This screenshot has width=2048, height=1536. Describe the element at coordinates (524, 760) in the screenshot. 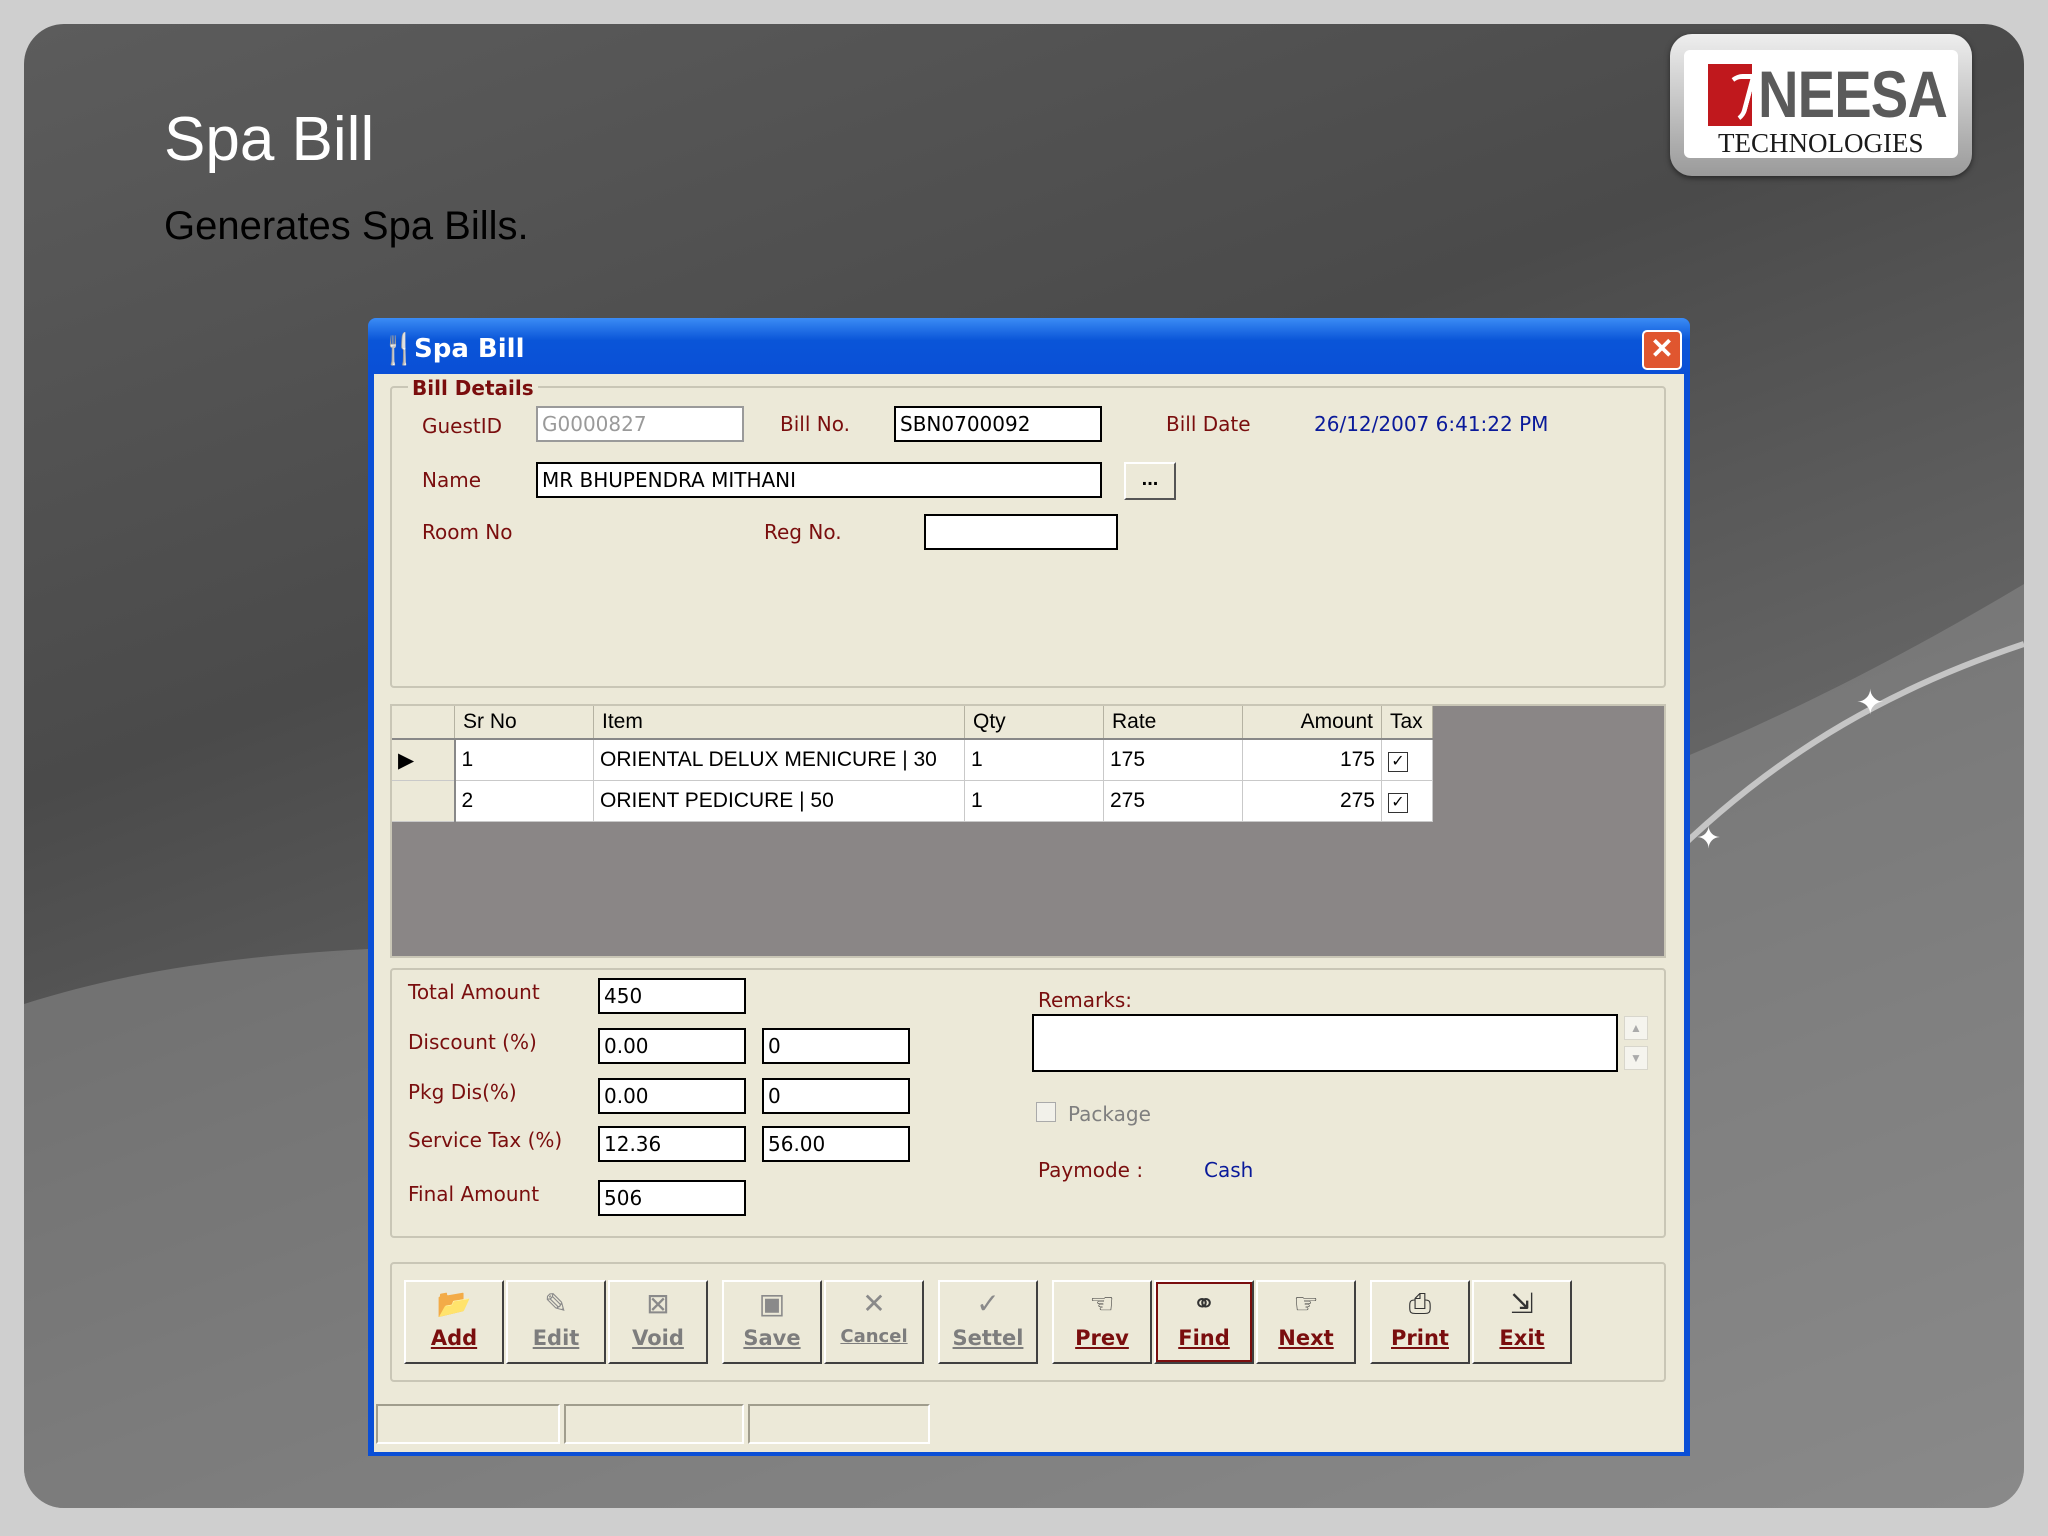

I see `cell-sr-no: 1` at that location.